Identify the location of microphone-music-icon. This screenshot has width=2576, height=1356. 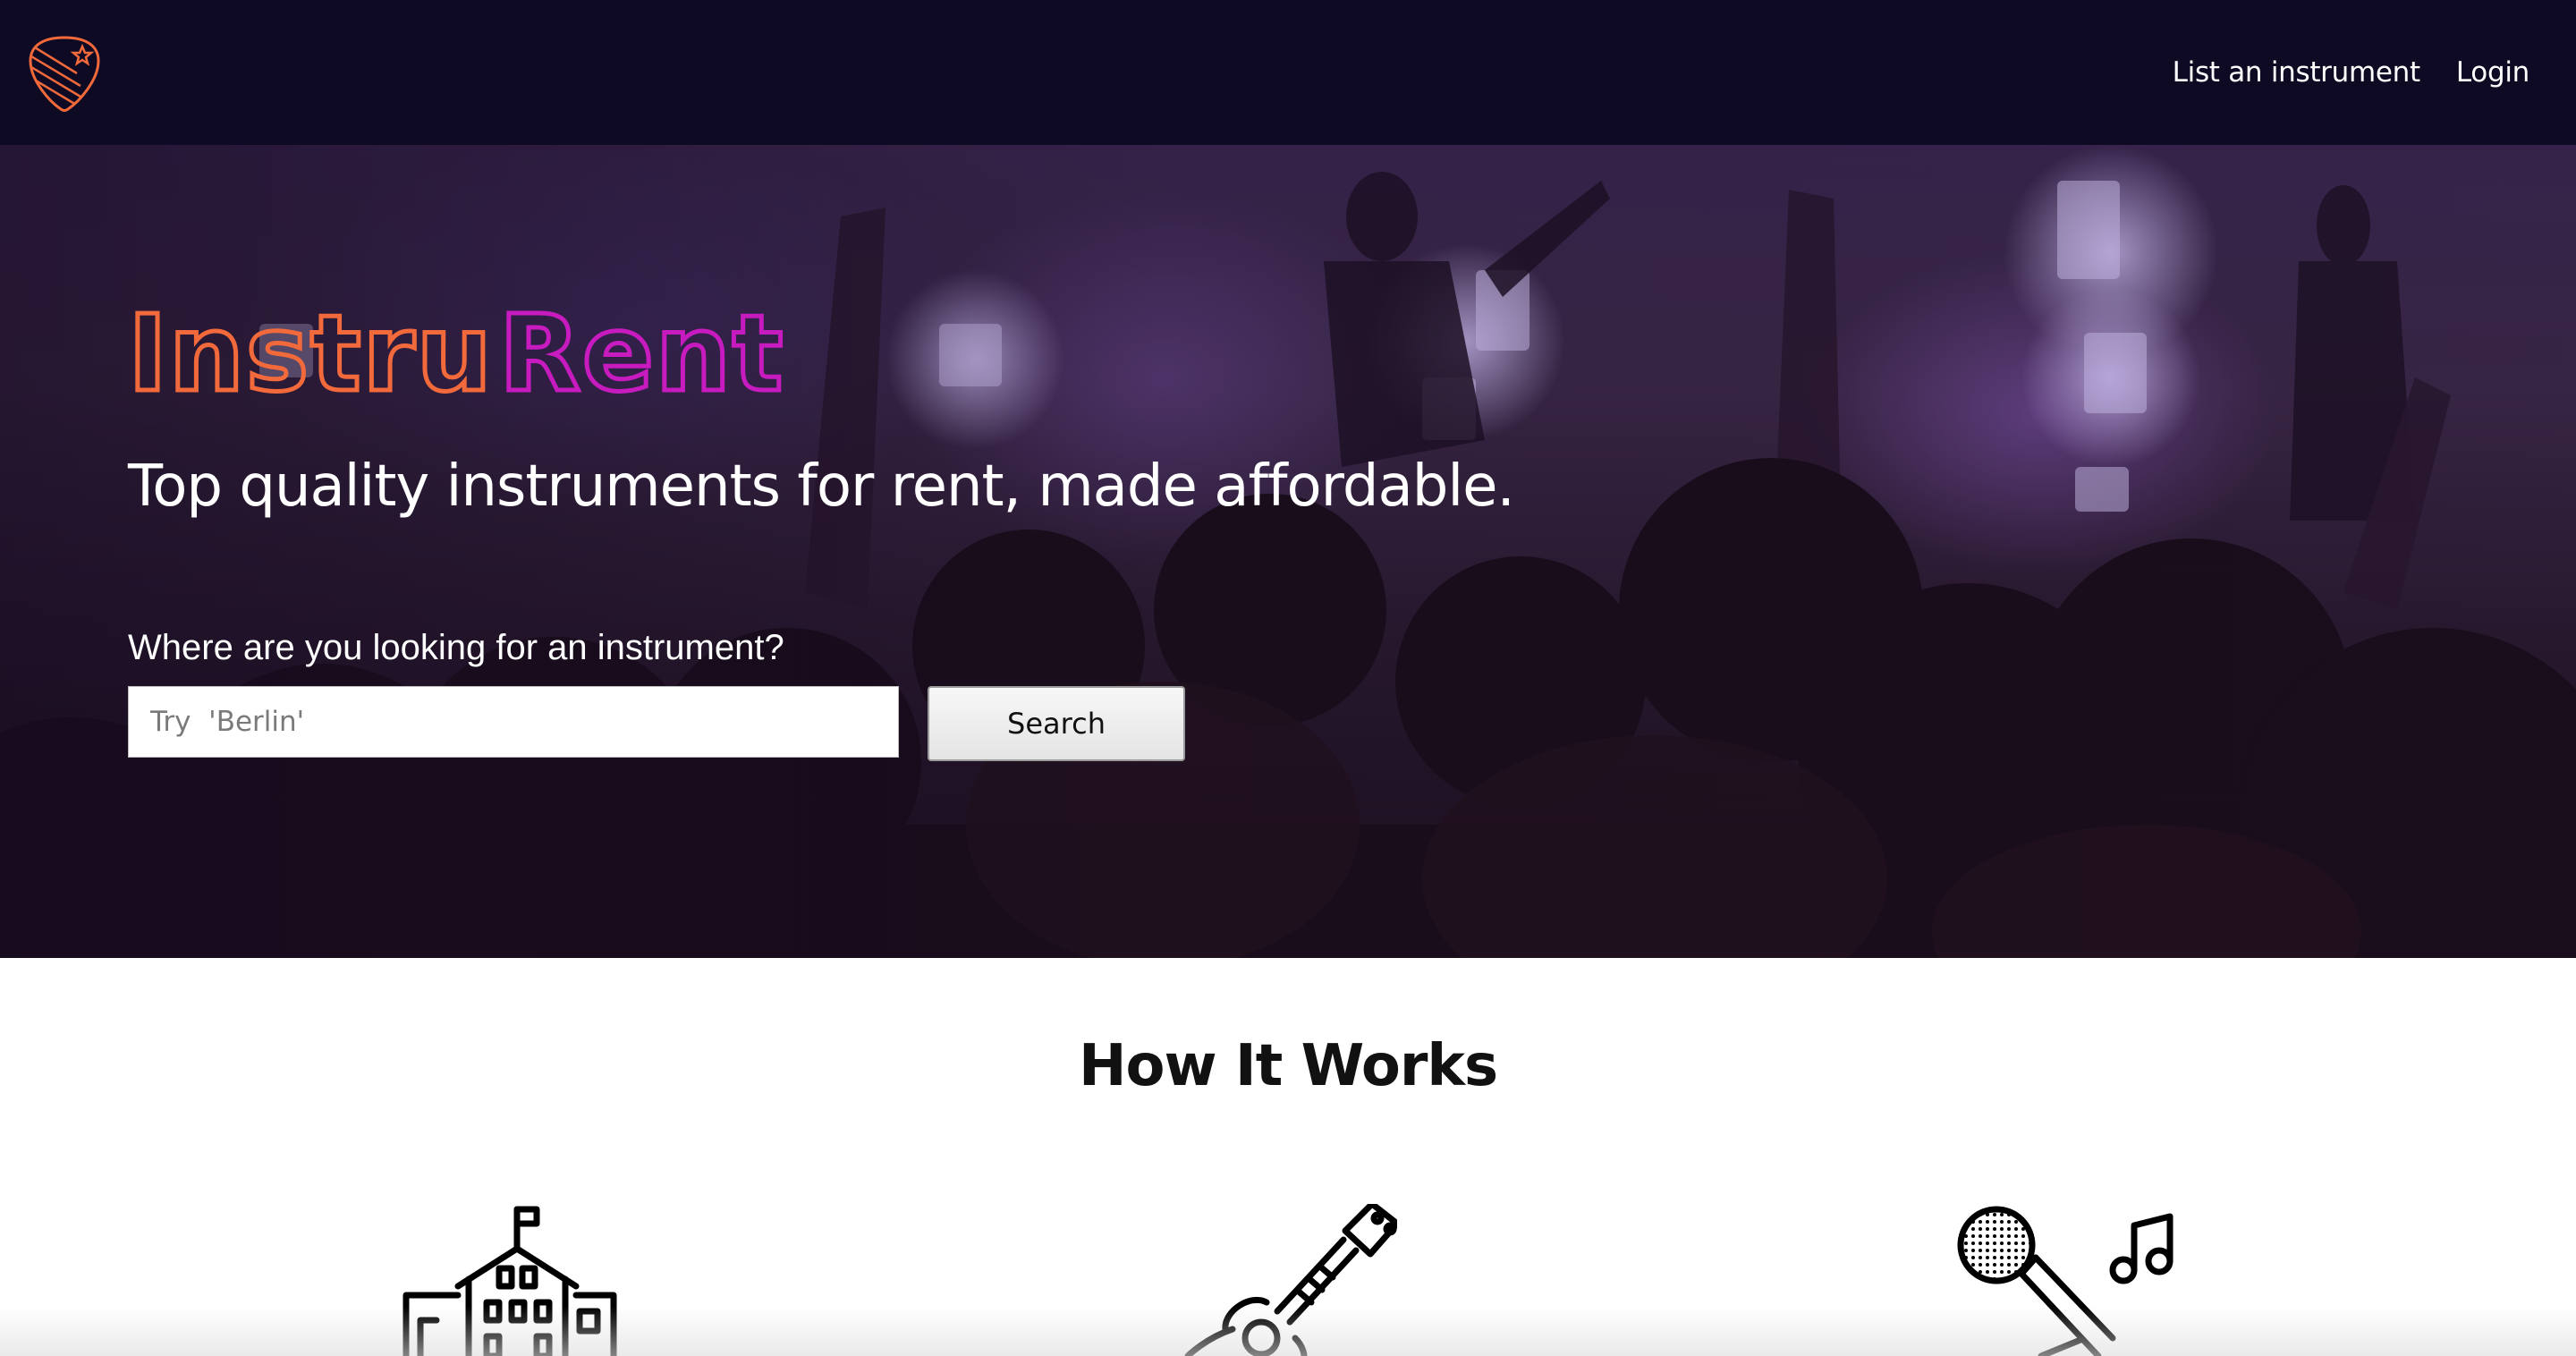
(2065, 1281).